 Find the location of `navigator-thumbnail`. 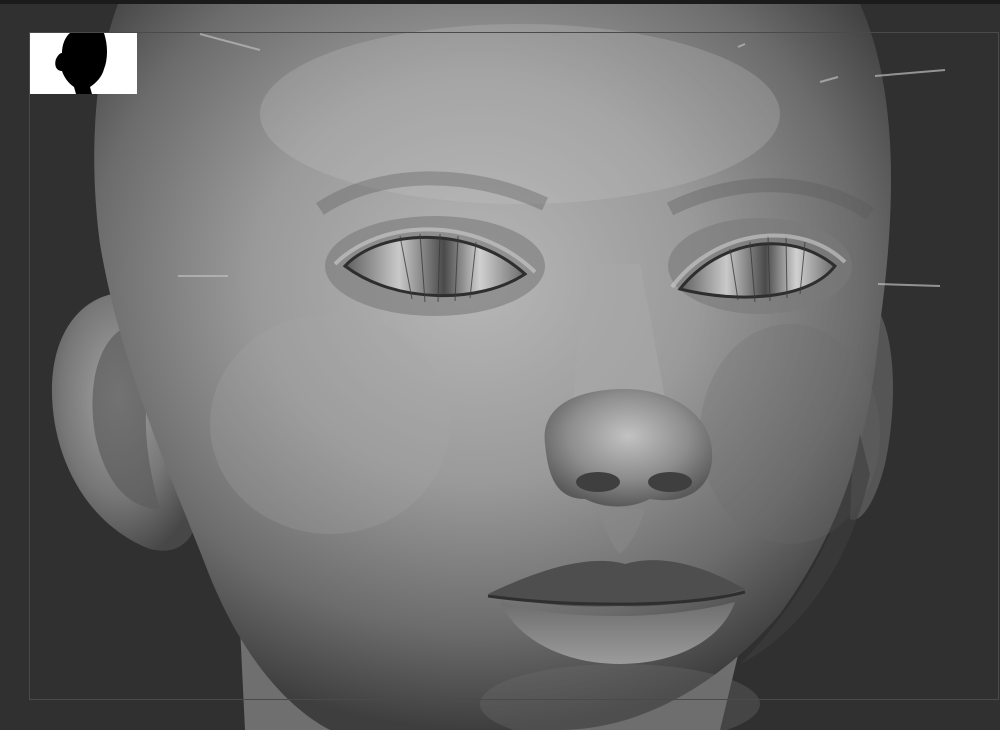

navigator-thumbnail is located at coordinates (83, 63).